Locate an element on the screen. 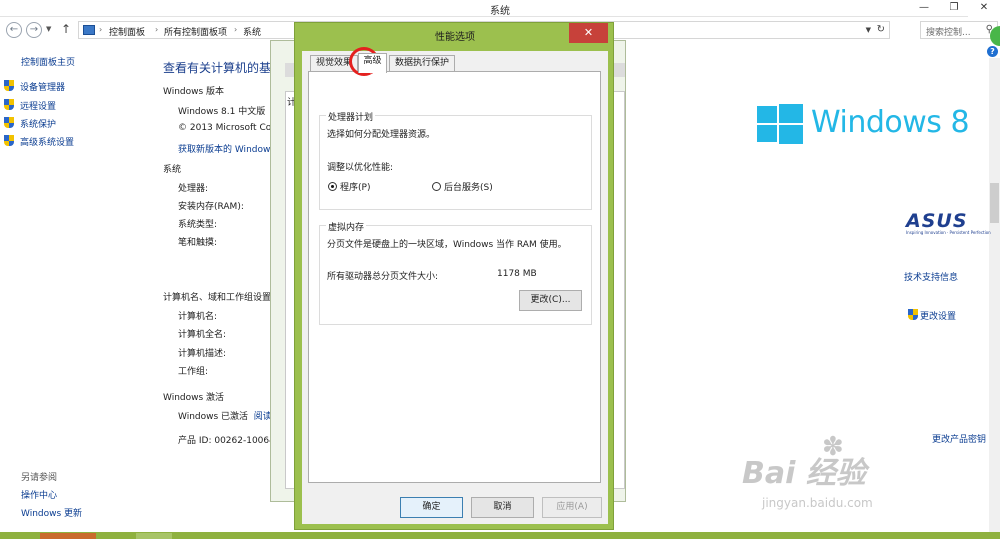  programs-radio-label: 程序(P) is located at coordinates (355, 186).